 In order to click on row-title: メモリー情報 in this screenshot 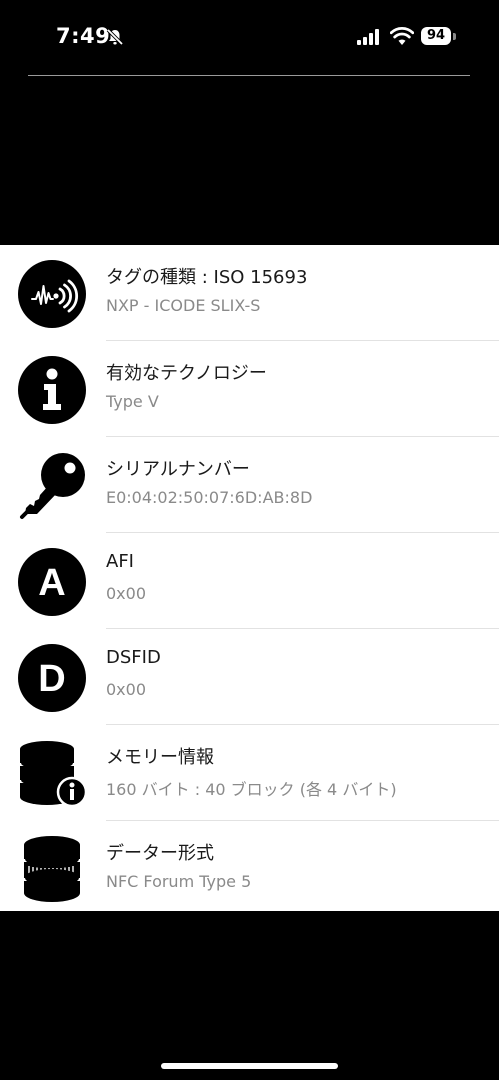, I will do `click(160, 757)`.